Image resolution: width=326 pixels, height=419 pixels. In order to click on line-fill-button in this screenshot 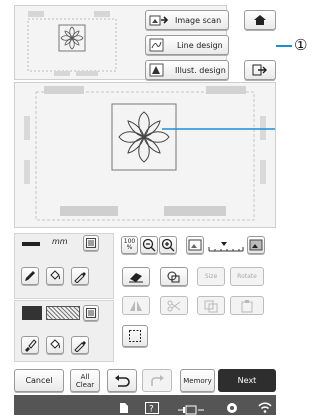, I will do `click(55, 276)`.